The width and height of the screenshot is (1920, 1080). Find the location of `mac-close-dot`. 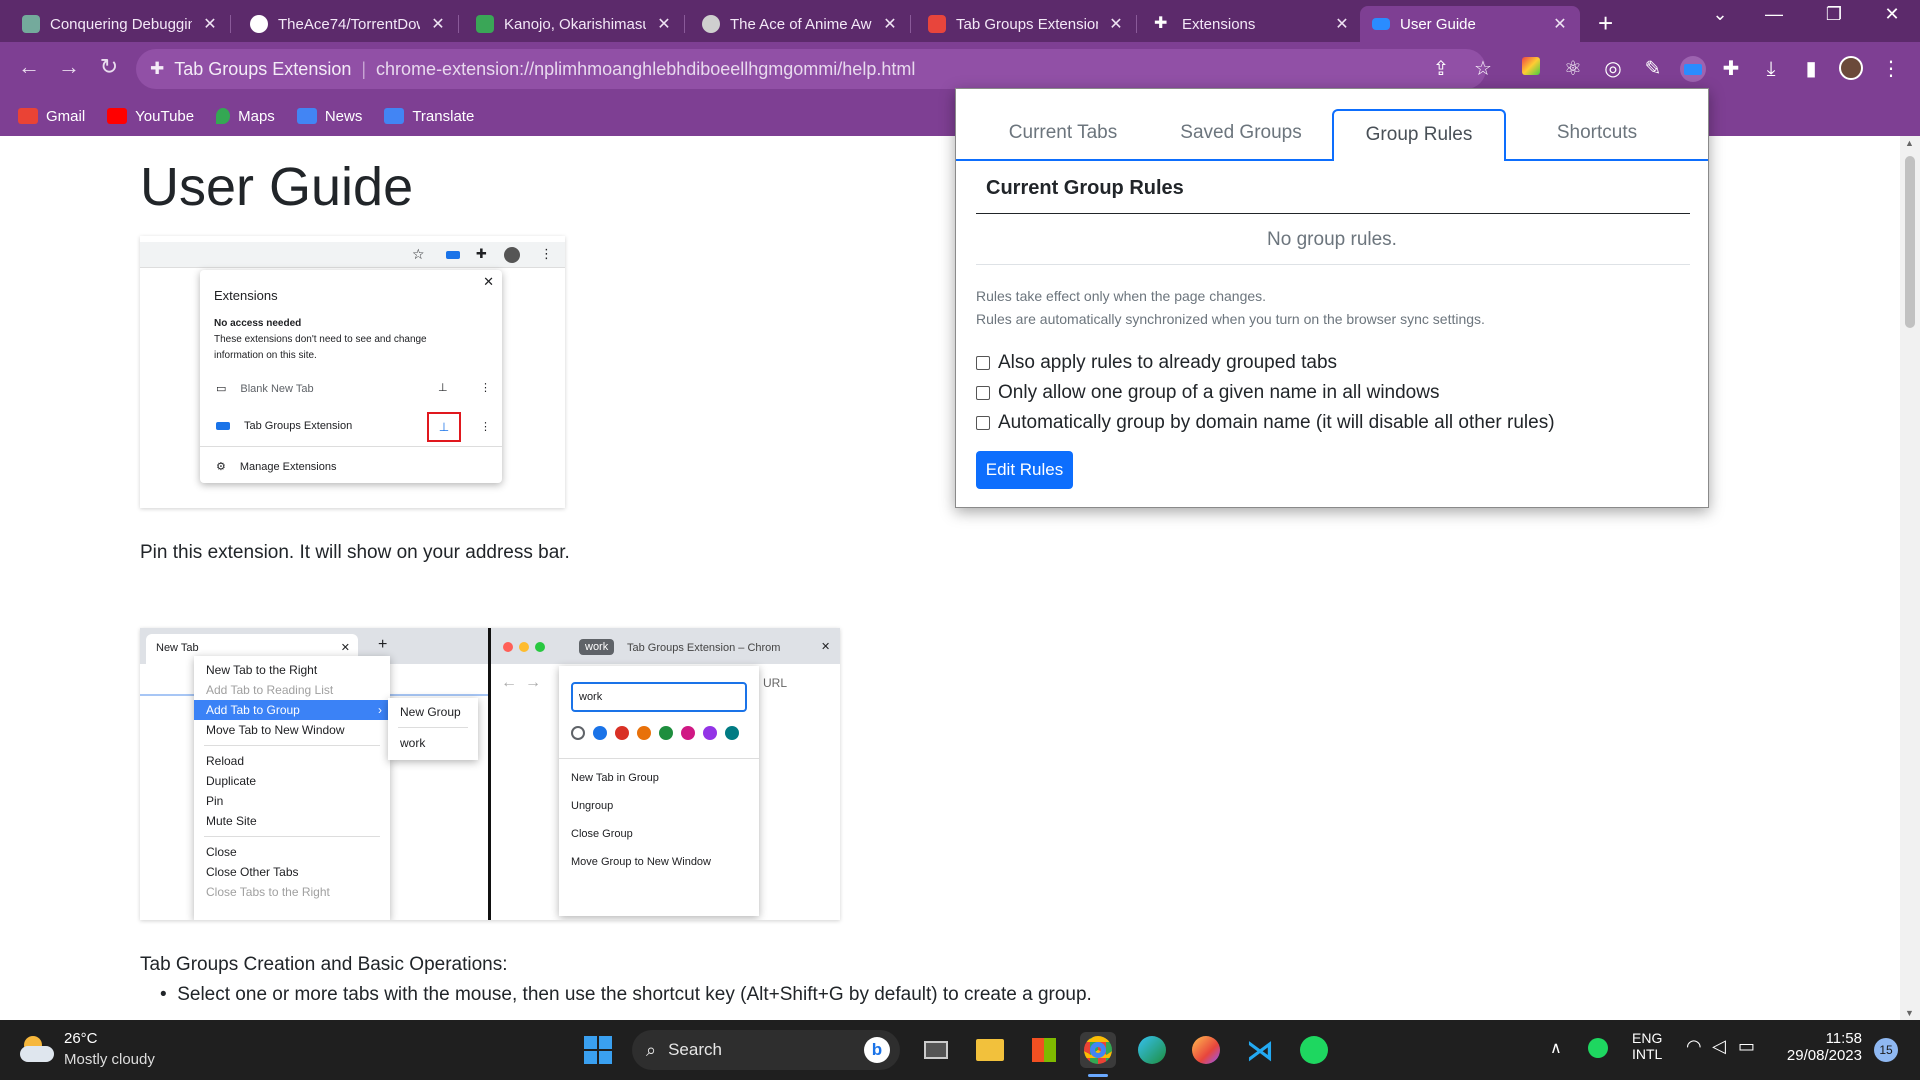

mac-close-dot is located at coordinates (508, 647).